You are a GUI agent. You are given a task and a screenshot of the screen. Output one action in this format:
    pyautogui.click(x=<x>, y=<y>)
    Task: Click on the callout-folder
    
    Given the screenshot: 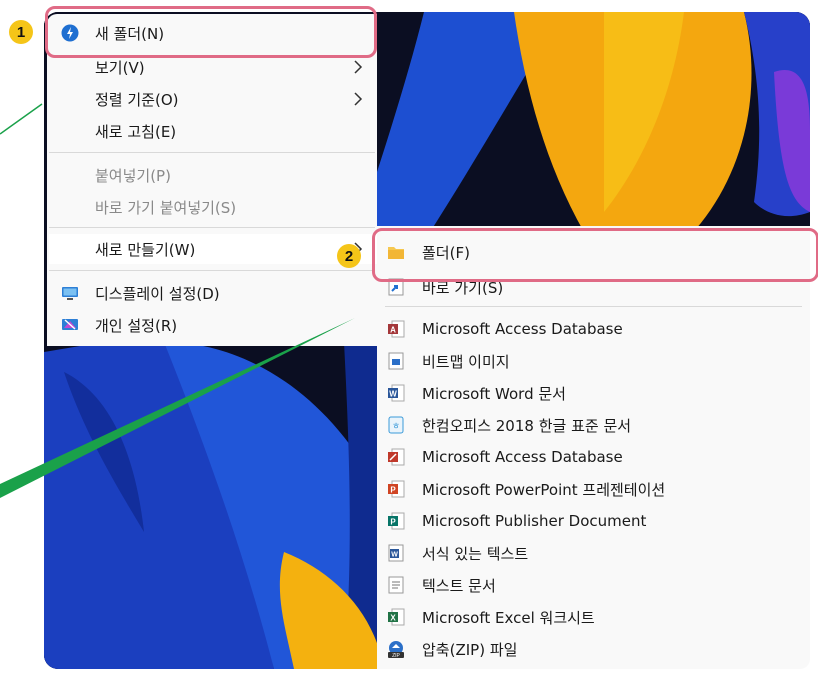 What is the action you would take?
    pyautogui.click(x=595, y=255)
    